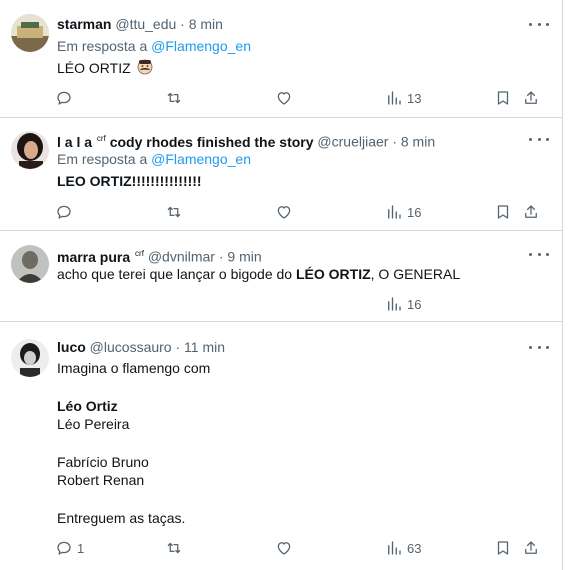 The height and width of the screenshot is (570, 577). Describe the element at coordinates (93, 424) in the screenshot. I see `tweet-text-line: Léo Pereira` at that location.